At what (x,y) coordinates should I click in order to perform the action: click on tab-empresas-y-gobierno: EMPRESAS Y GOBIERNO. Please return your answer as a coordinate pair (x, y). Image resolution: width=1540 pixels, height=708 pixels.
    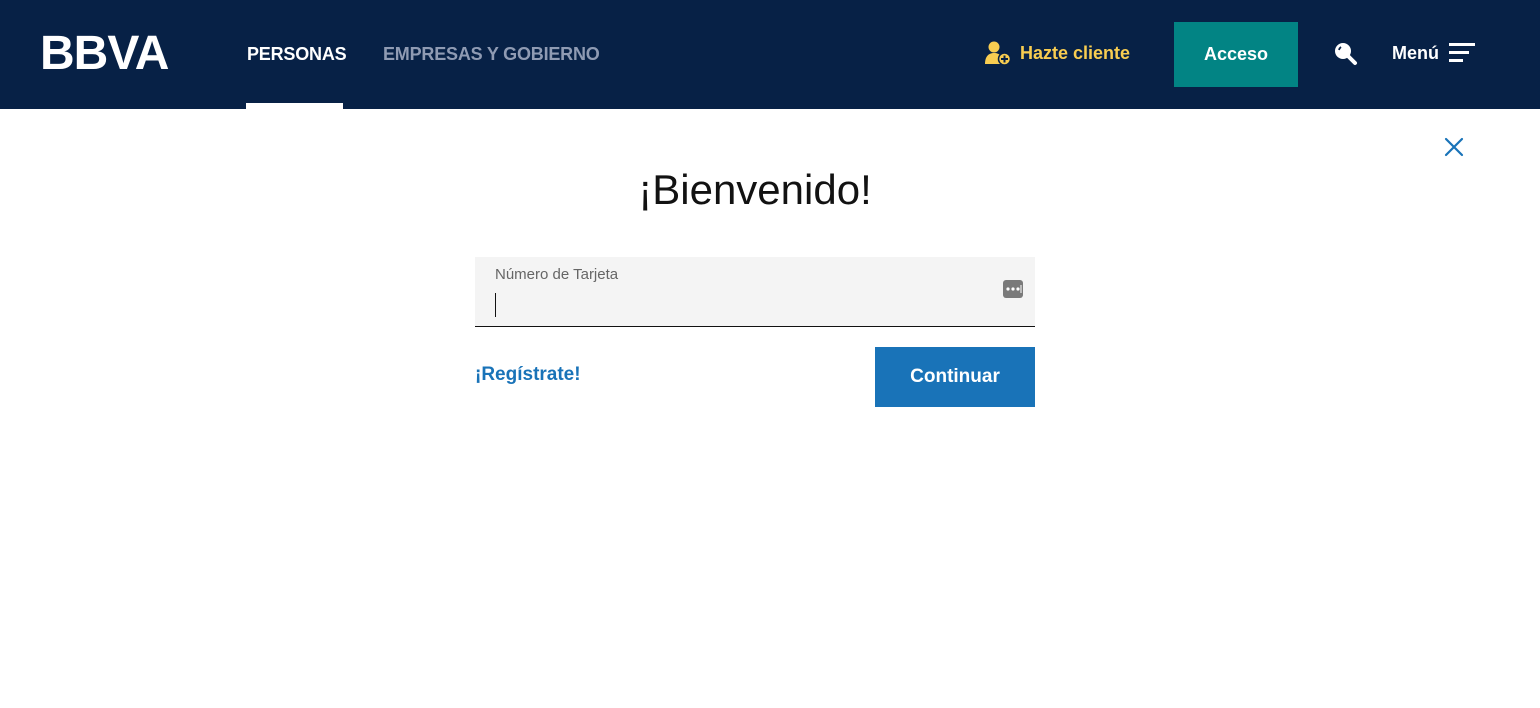
    Looking at the image, I should click on (491, 54).